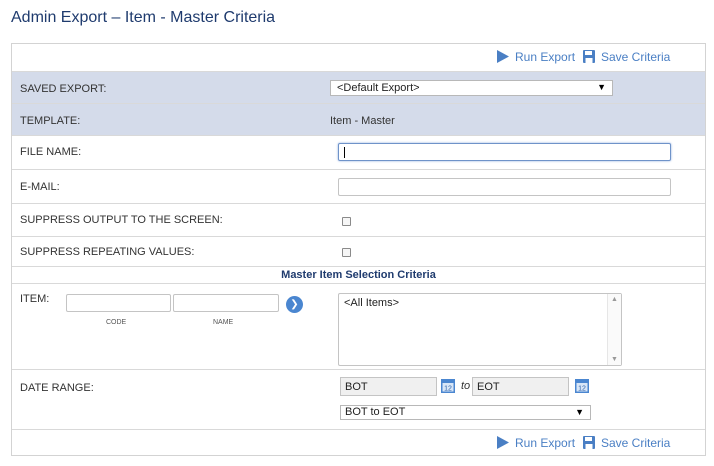 The image size is (714, 466). Describe the element at coordinates (344, 152) in the screenshot. I see `text-cursor` at that location.